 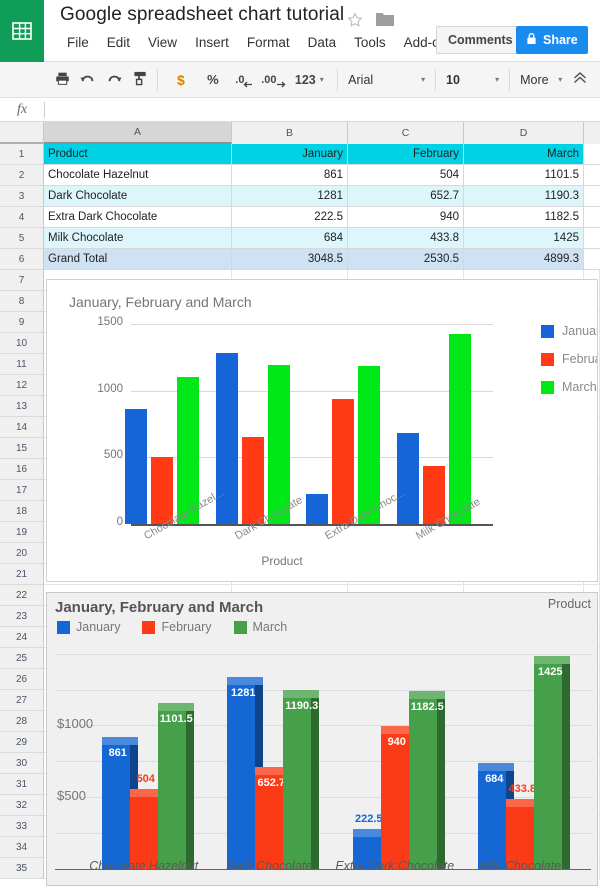 I want to click on menu-tools: Tools, so click(x=370, y=42).